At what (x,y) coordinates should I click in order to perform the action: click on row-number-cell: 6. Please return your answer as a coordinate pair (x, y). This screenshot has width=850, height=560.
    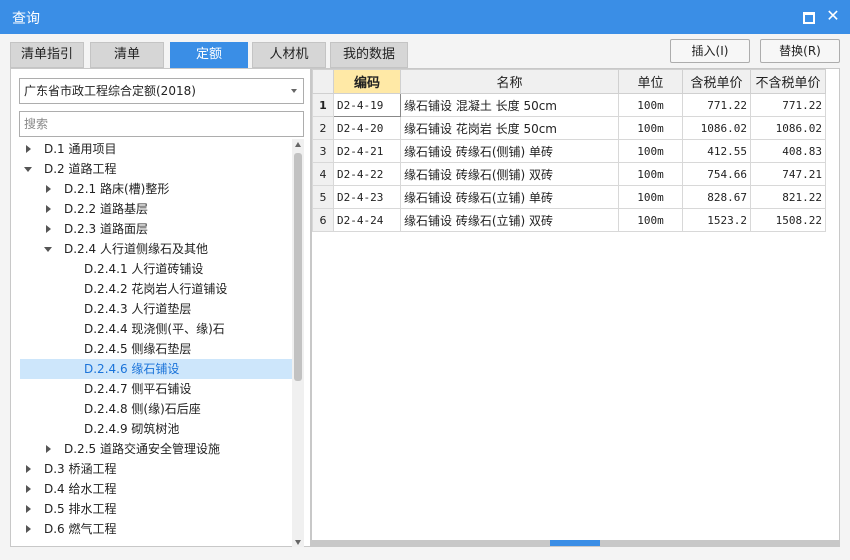
    Looking at the image, I should click on (323, 220).